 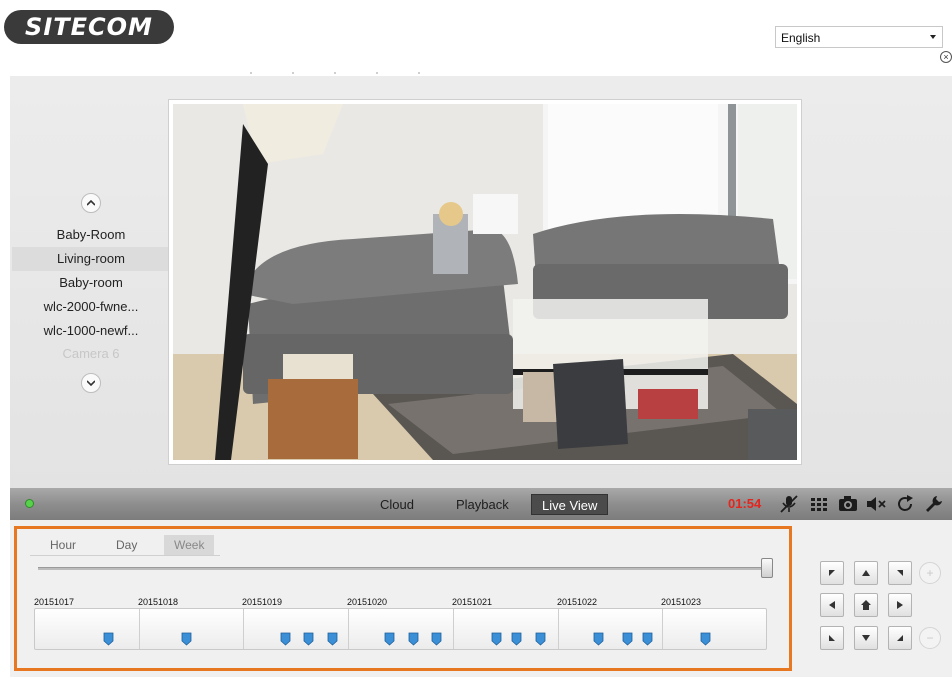 What do you see at coordinates (397, 504) in the screenshot?
I see `tab-cloud: Cloud` at bounding box center [397, 504].